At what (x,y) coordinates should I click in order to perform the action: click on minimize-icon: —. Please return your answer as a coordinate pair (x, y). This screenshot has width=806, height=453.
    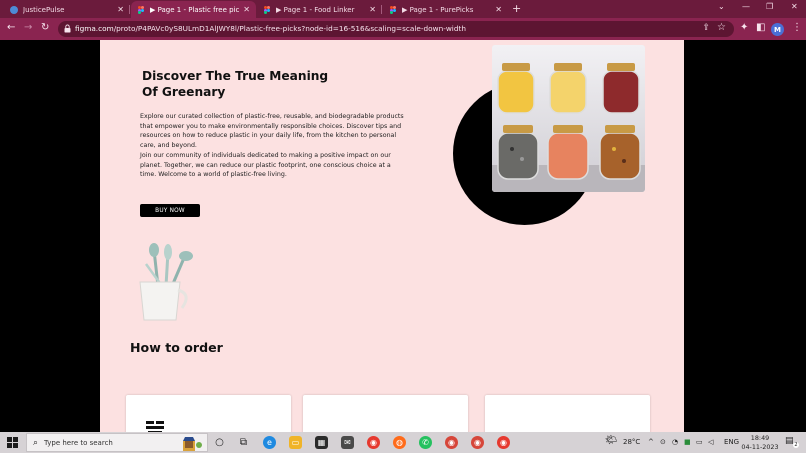
    Looking at the image, I should click on (746, 6).